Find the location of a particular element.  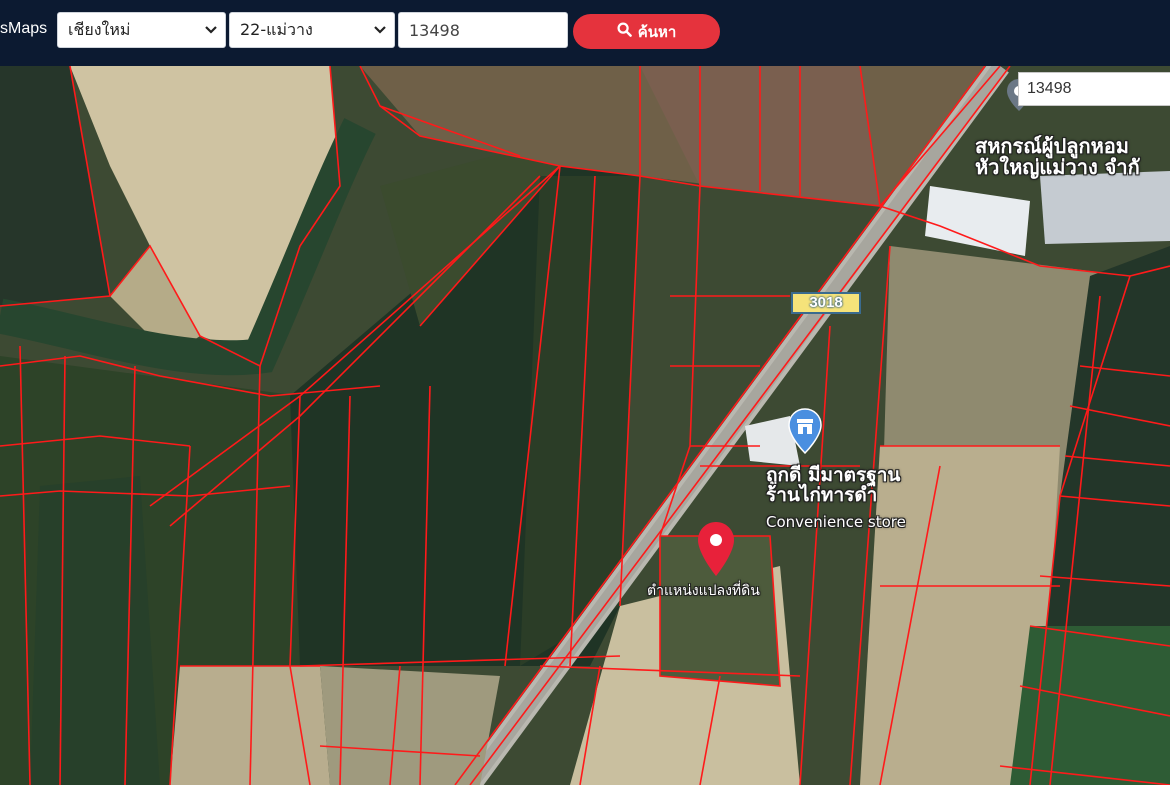

district-select: 22-แม่วาง is located at coordinates (312, 30).